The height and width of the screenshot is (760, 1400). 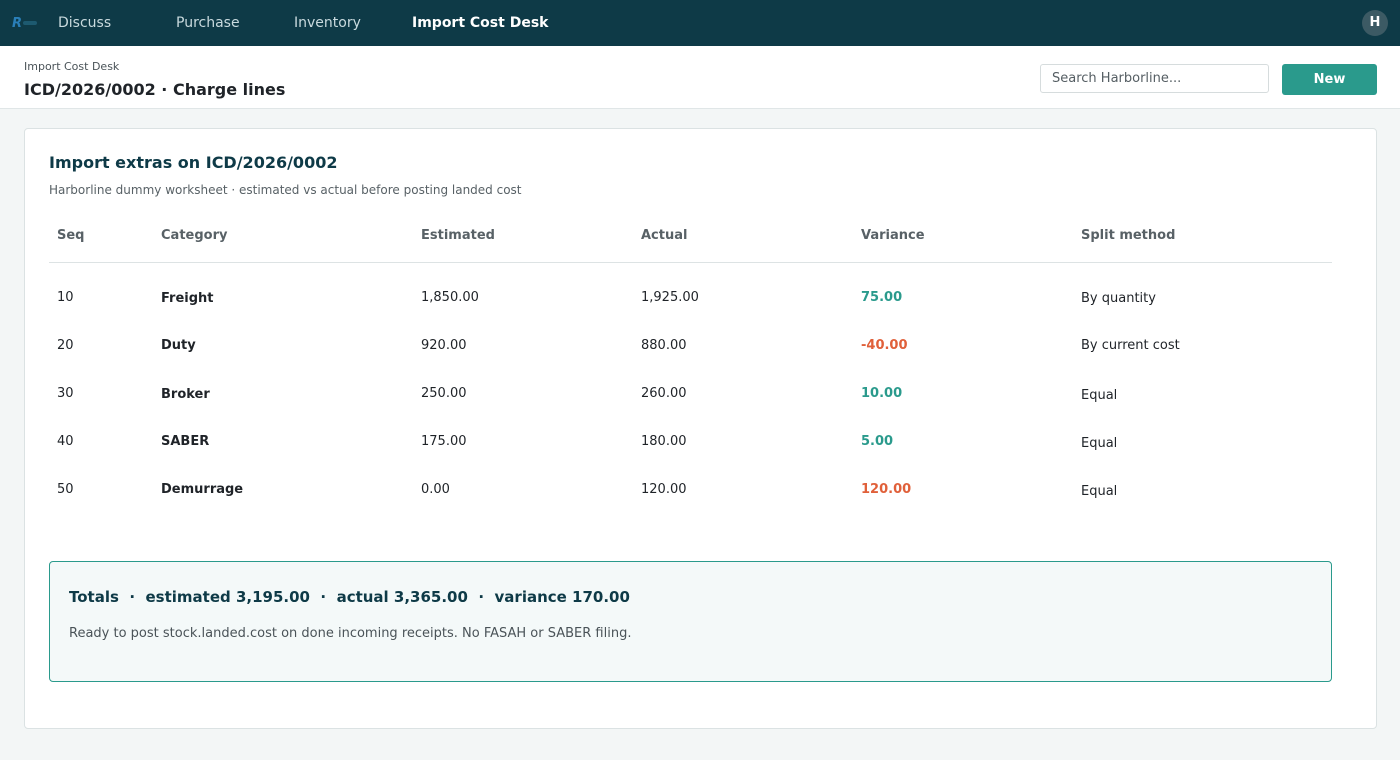 I want to click on column-header-actual: Actual, so click(x=664, y=235).